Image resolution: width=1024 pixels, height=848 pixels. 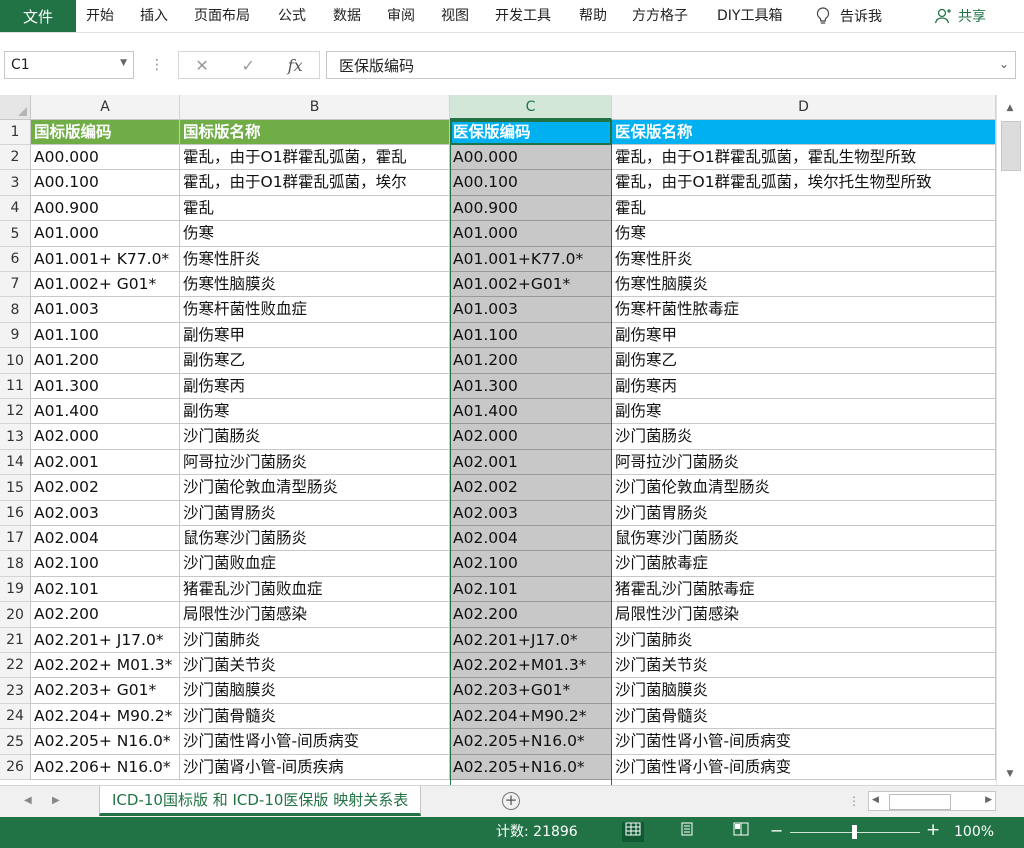 I want to click on row-header: 18, so click(x=15, y=564).